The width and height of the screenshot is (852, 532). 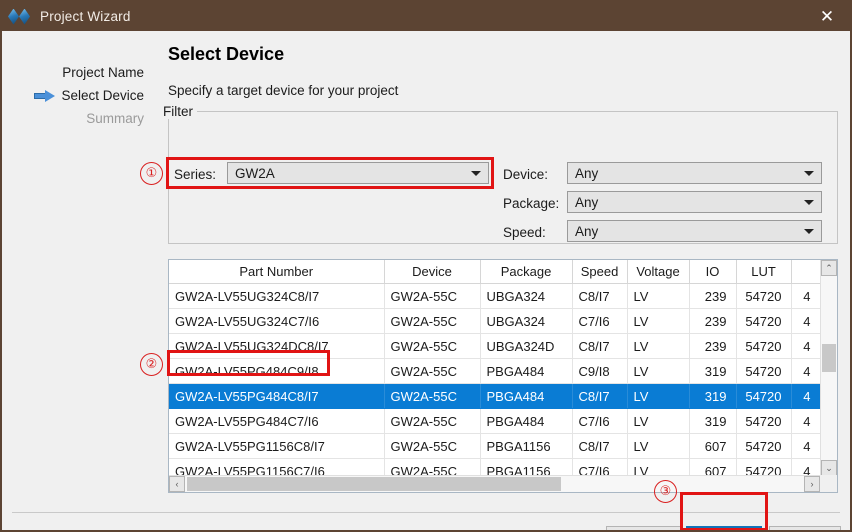 I want to click on column-header-label: Speed, so click(x=599, y=271).